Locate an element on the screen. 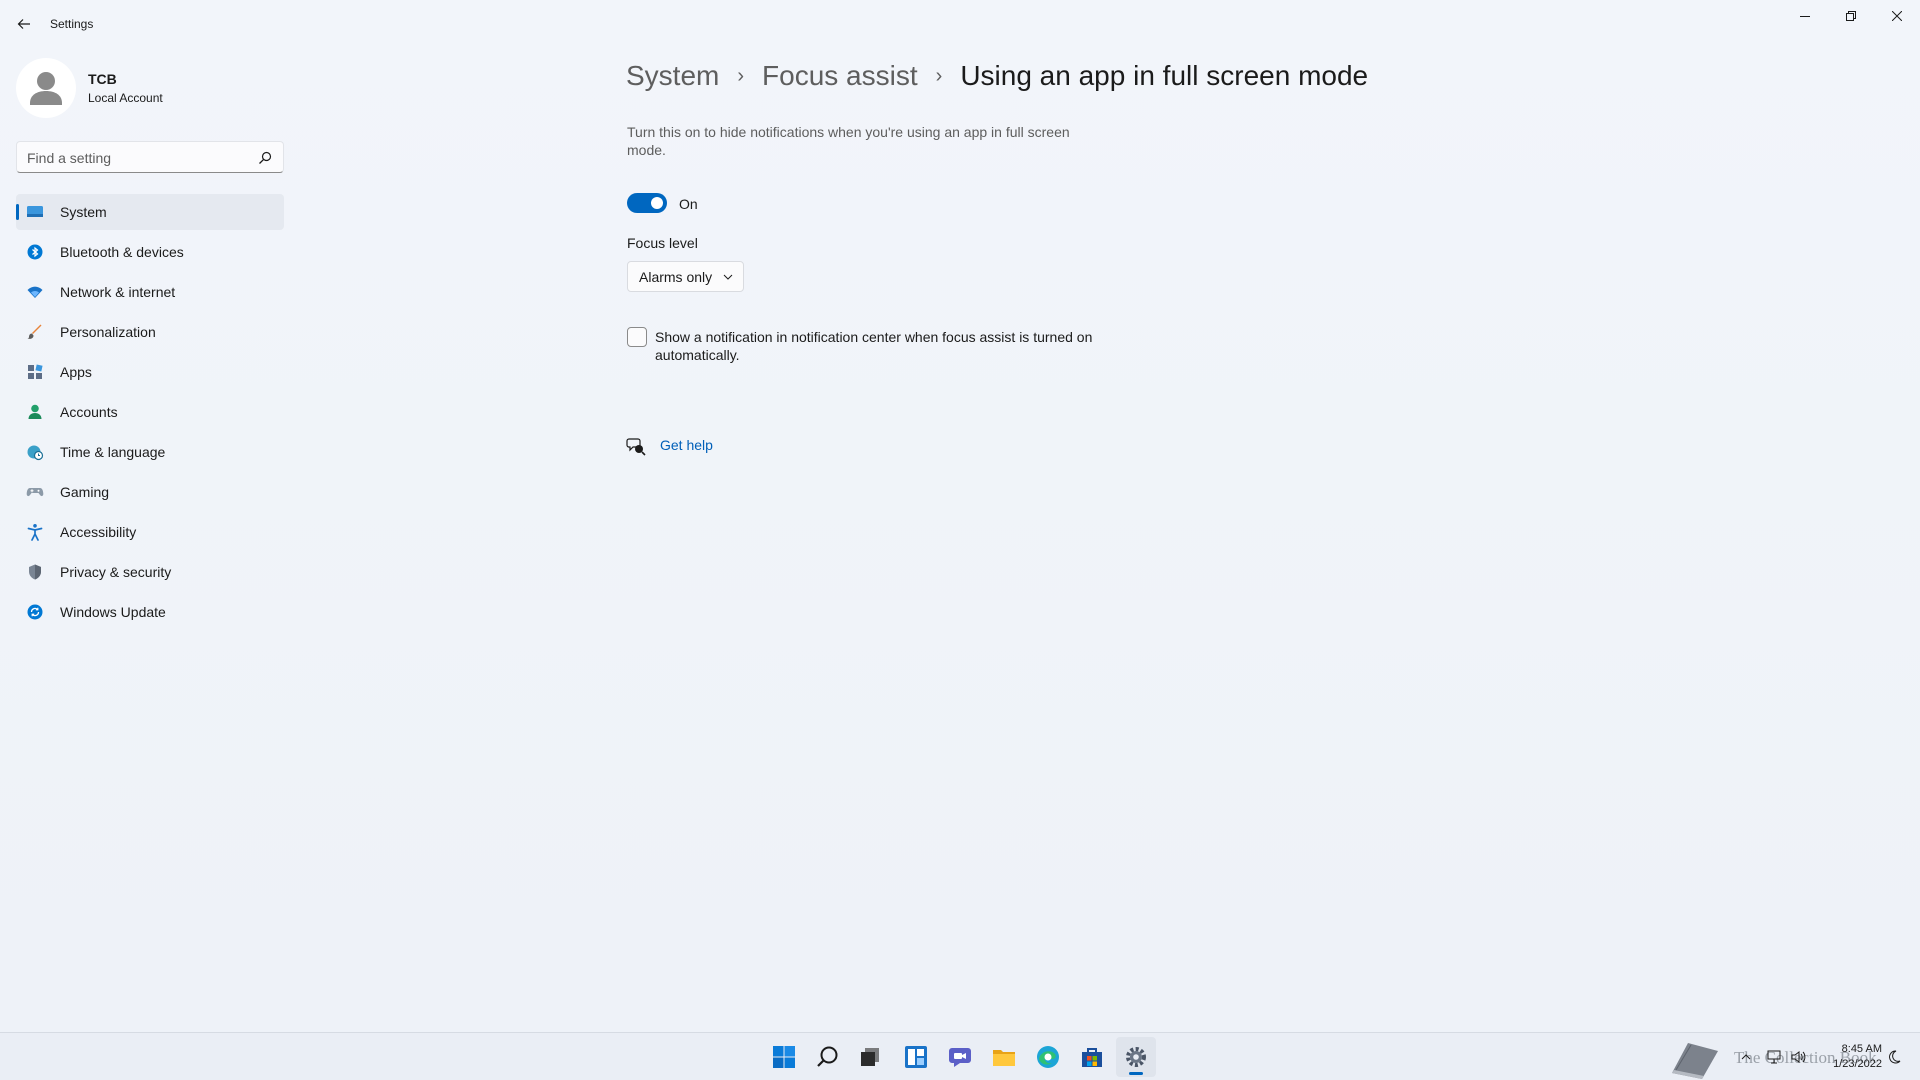  restore-button is located at coordinates (1851, 16).